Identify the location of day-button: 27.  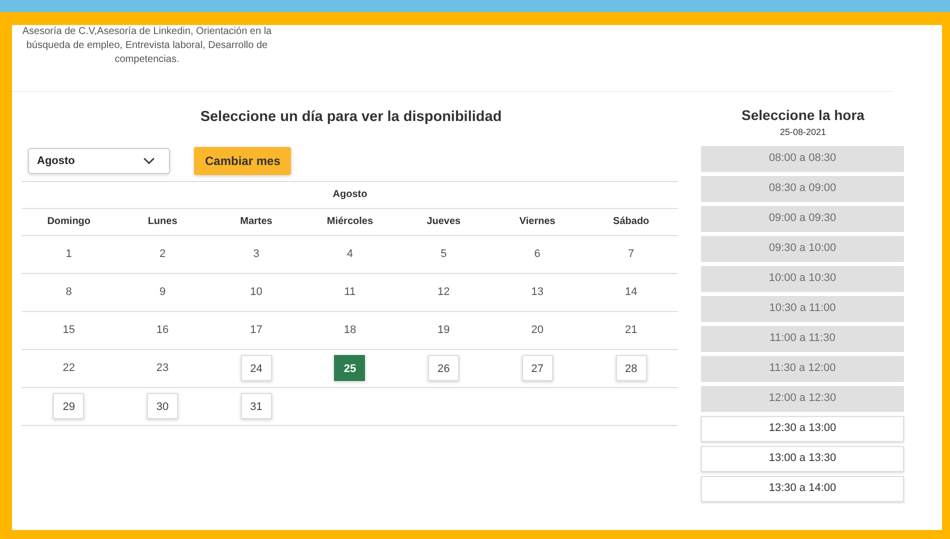
(537, 368).